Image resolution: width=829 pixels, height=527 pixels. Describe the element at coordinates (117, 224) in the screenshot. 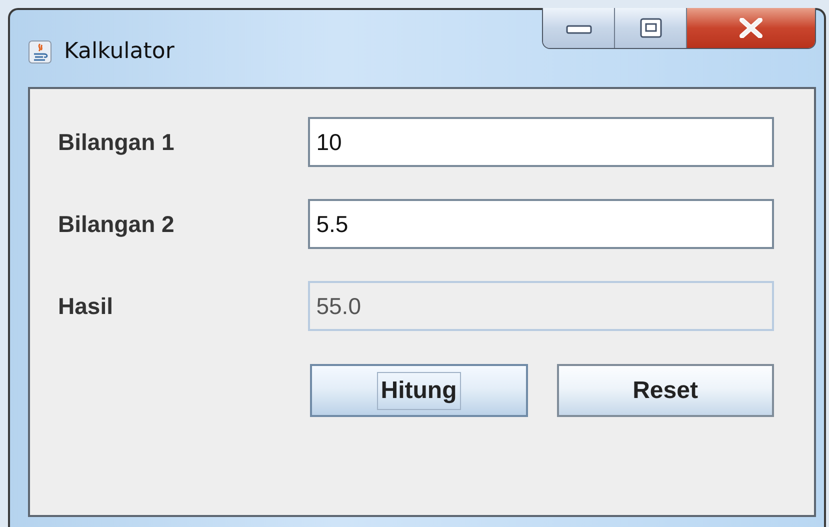

I see `field-label: Bilangan 2` at that location.